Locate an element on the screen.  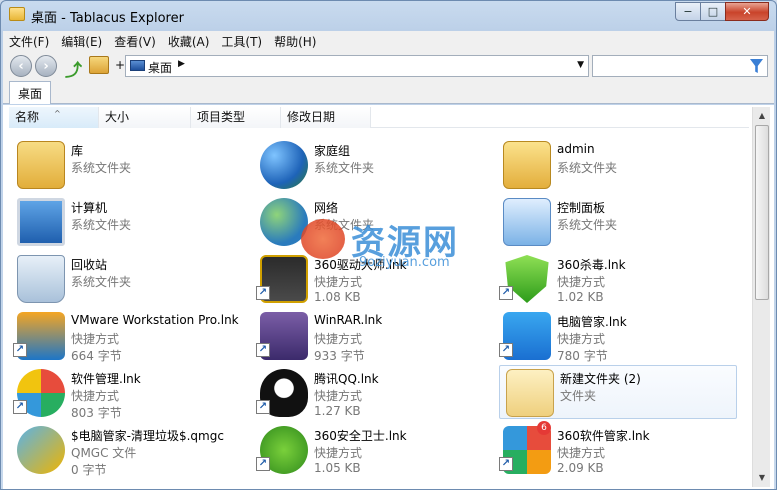
homegroup-icon is located at coordinates (284, 165).